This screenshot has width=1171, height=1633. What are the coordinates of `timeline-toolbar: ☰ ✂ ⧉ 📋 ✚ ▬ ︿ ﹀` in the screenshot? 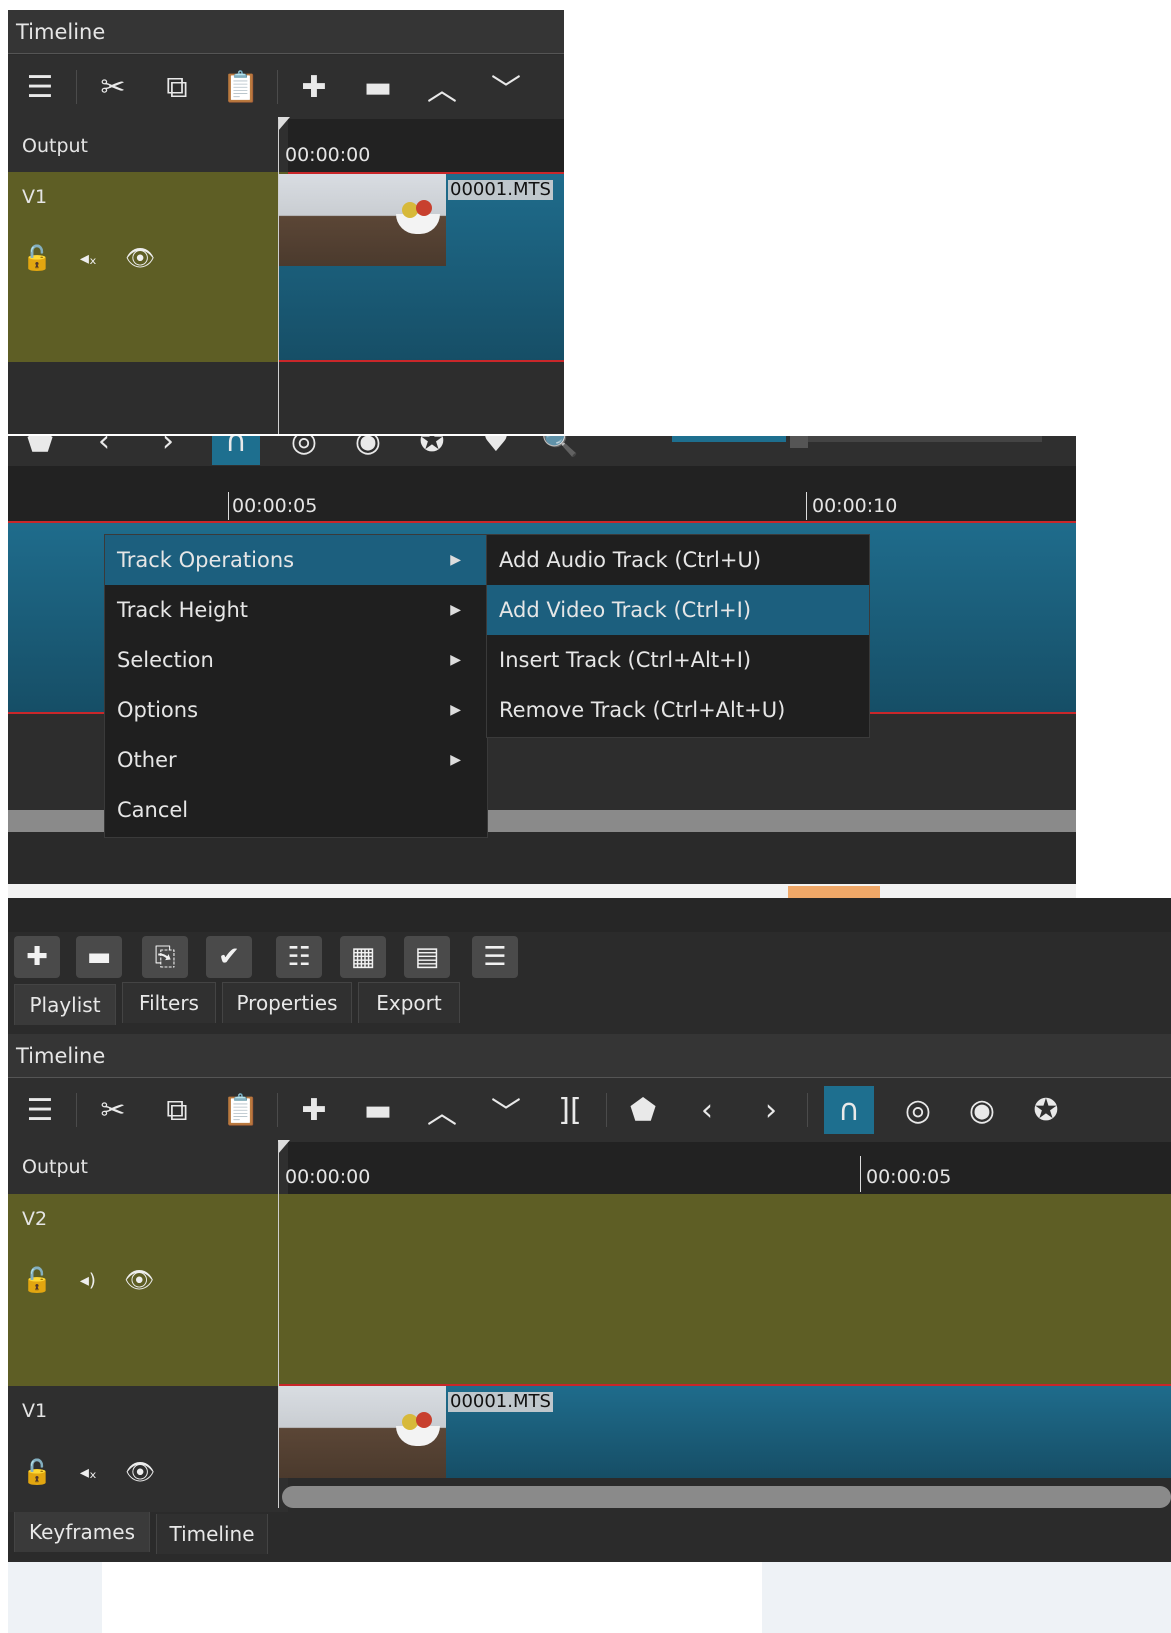 It's located at (286, 87).